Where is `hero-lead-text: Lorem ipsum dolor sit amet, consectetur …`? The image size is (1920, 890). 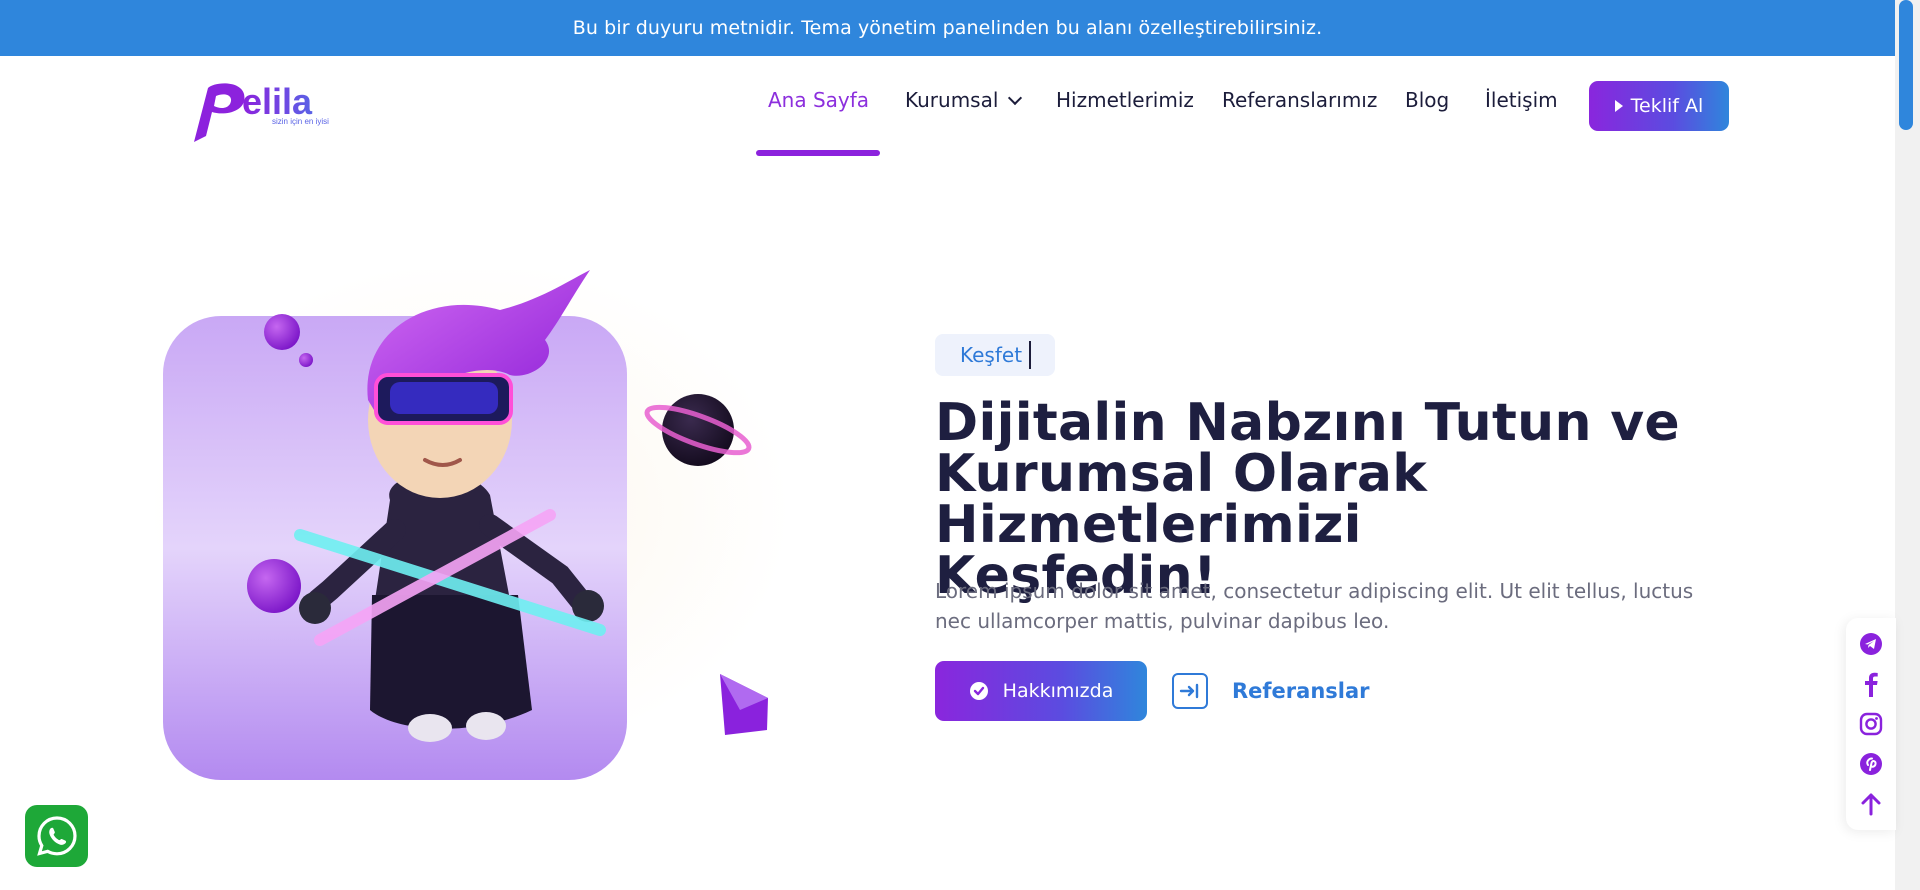
hero-lead-text: Lorem ipsum dolor sit amet, consectetur … is located at coordinates (1314, 606).